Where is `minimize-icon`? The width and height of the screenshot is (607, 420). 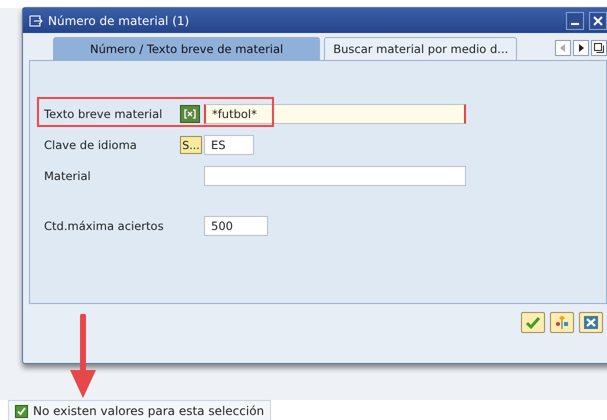
minimize-icon is located at coordinates (575, 23).